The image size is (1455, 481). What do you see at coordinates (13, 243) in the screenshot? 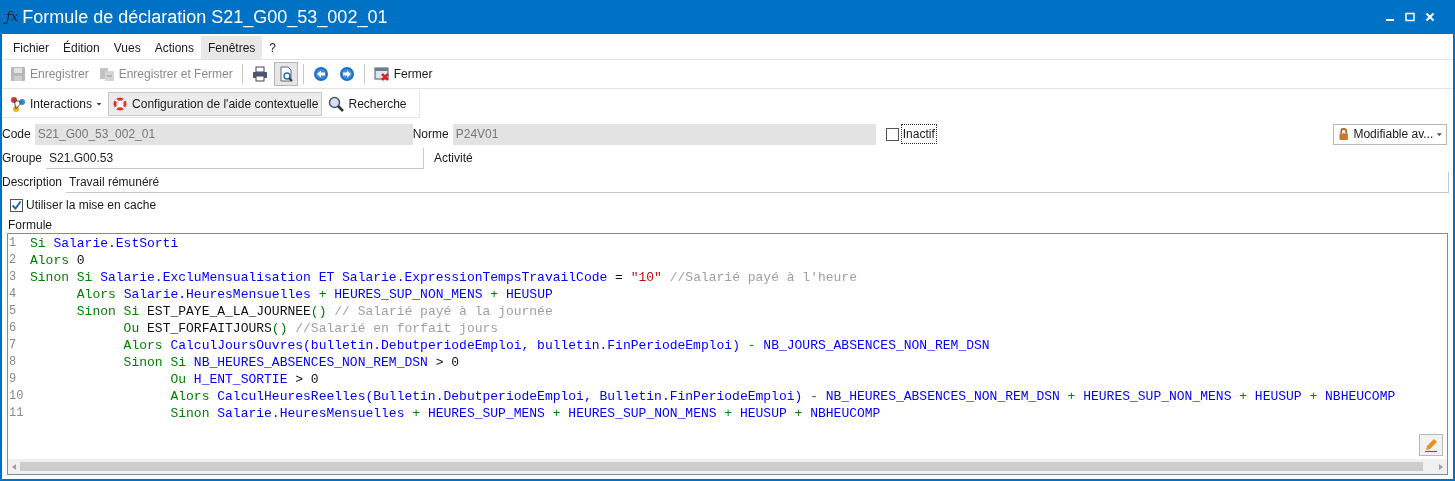
I see `line-number: 1` at bounding box center [13, 243].